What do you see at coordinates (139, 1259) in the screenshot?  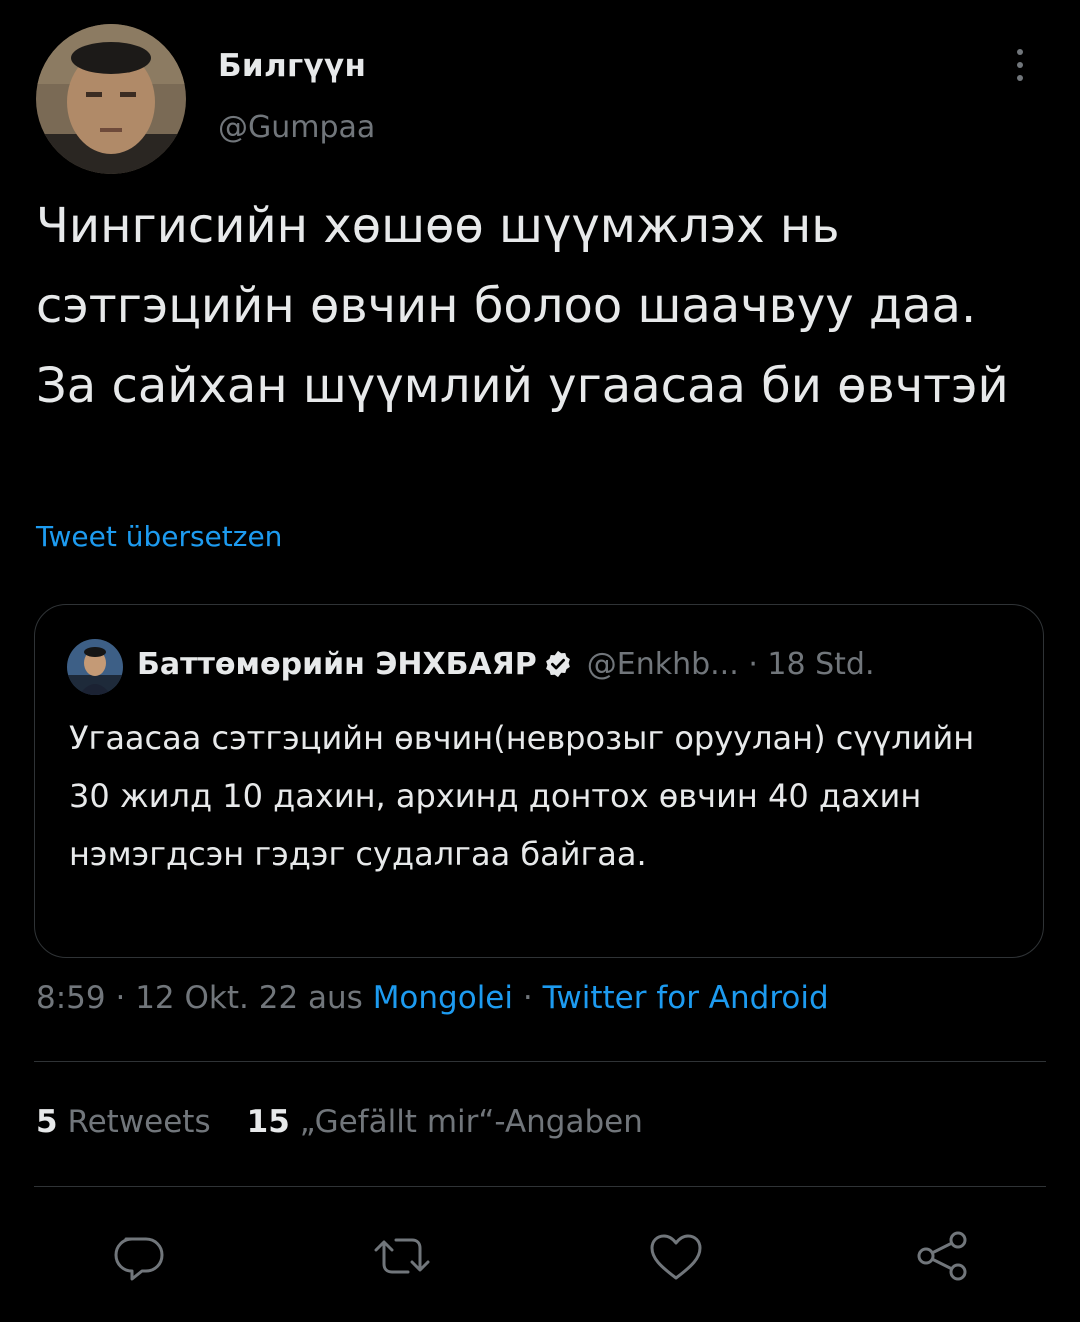 I see `reply-icon` at bounding box center [139, 1259].